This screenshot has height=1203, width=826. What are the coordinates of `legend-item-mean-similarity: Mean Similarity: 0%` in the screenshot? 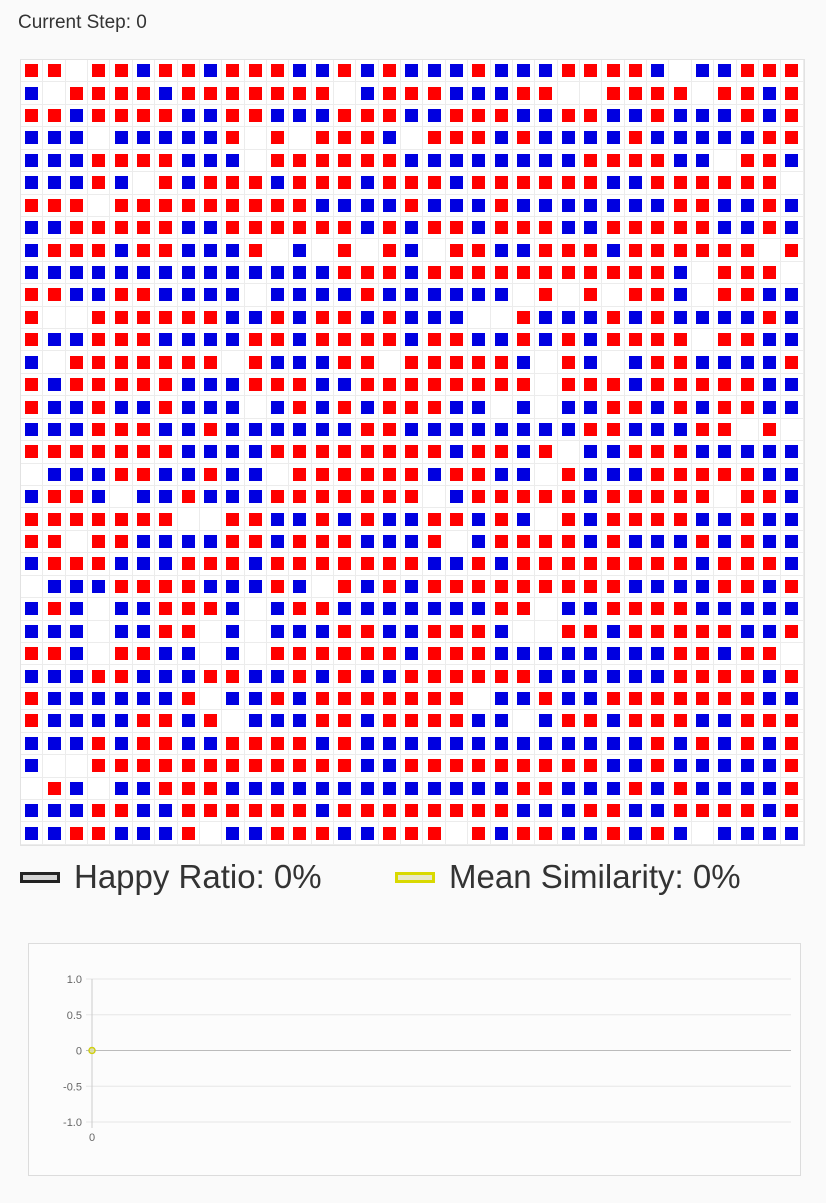 It's located at (568, 877).